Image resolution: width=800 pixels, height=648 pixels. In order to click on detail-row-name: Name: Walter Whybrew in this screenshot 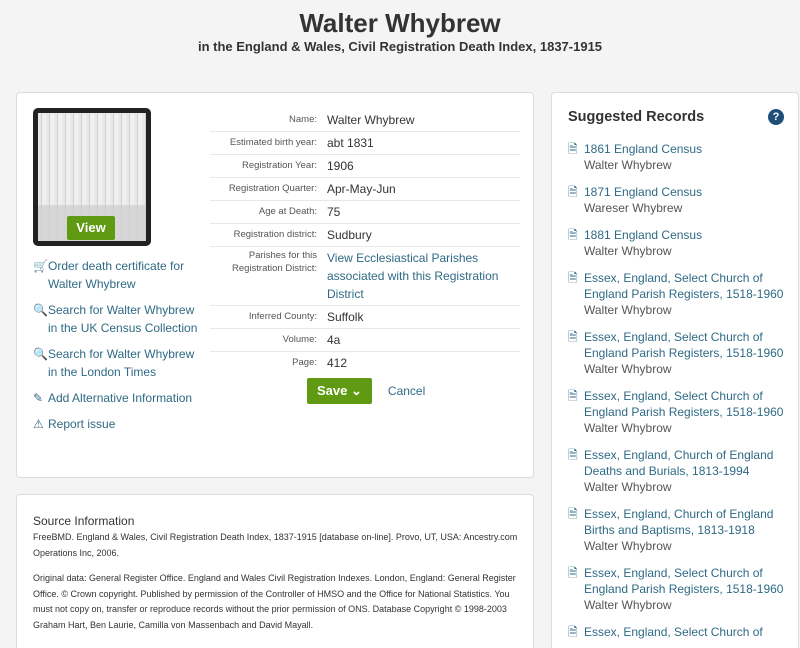, I will do `click(365, 120)`.